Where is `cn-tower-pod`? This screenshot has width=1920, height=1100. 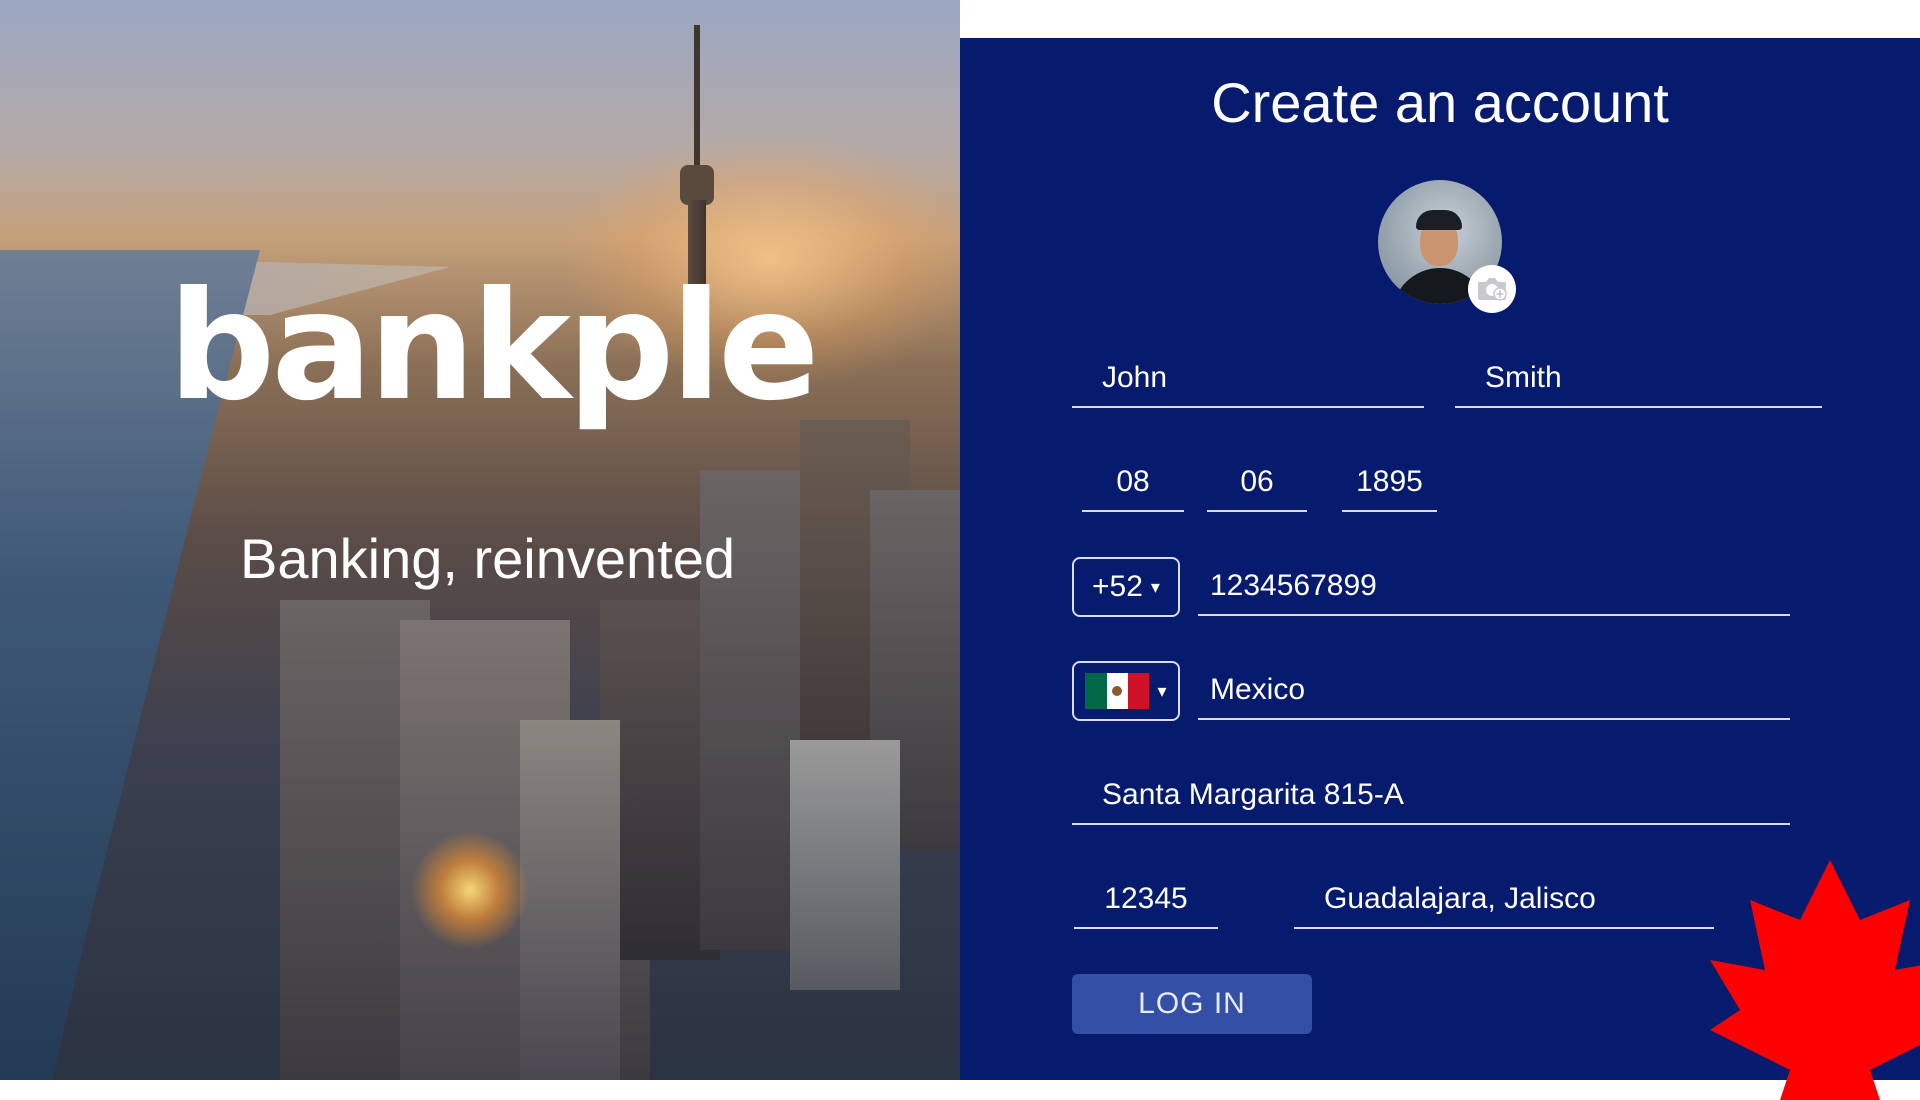 cn-tower-pod is located at coordinates (697, 185).